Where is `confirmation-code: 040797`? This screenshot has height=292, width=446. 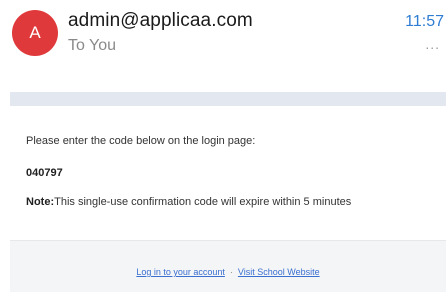 confirmation-code: 040797 is located at coordinates (44, 173).